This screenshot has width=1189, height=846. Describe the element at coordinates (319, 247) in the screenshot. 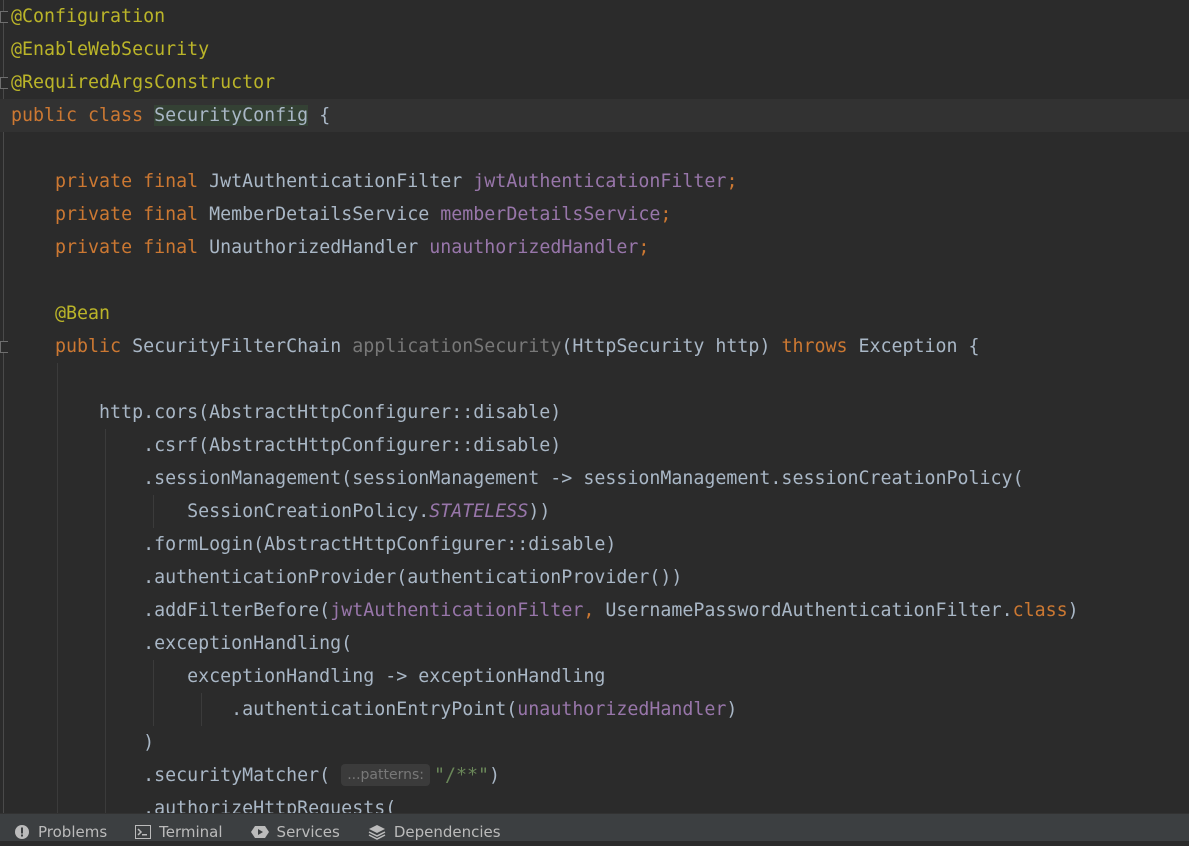

I see `code-token: UnauthorizedHandler` at that location.